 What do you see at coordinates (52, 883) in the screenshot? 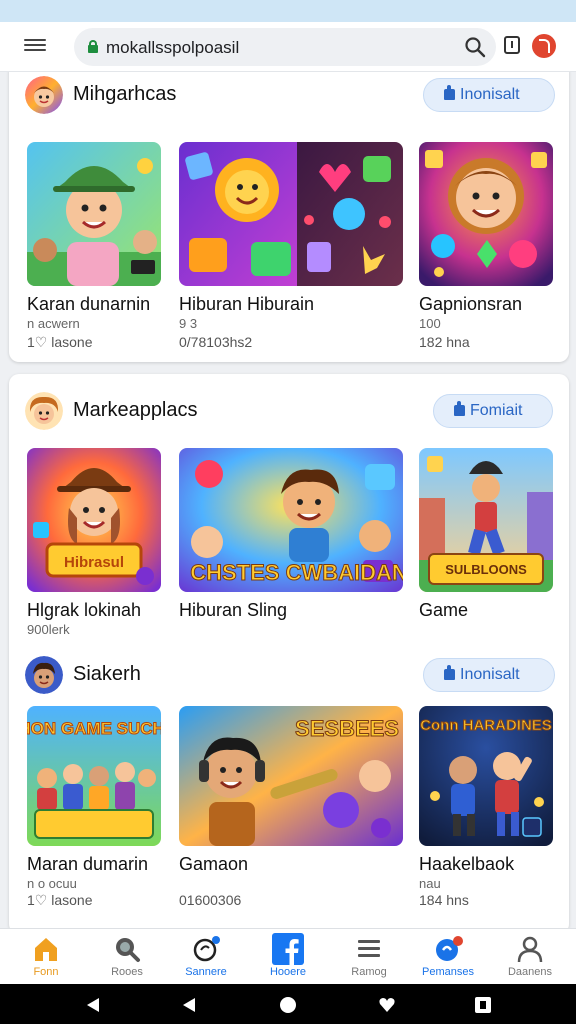
I see `game-subtitle: n o ocuu` at bounding box center [52, 883].